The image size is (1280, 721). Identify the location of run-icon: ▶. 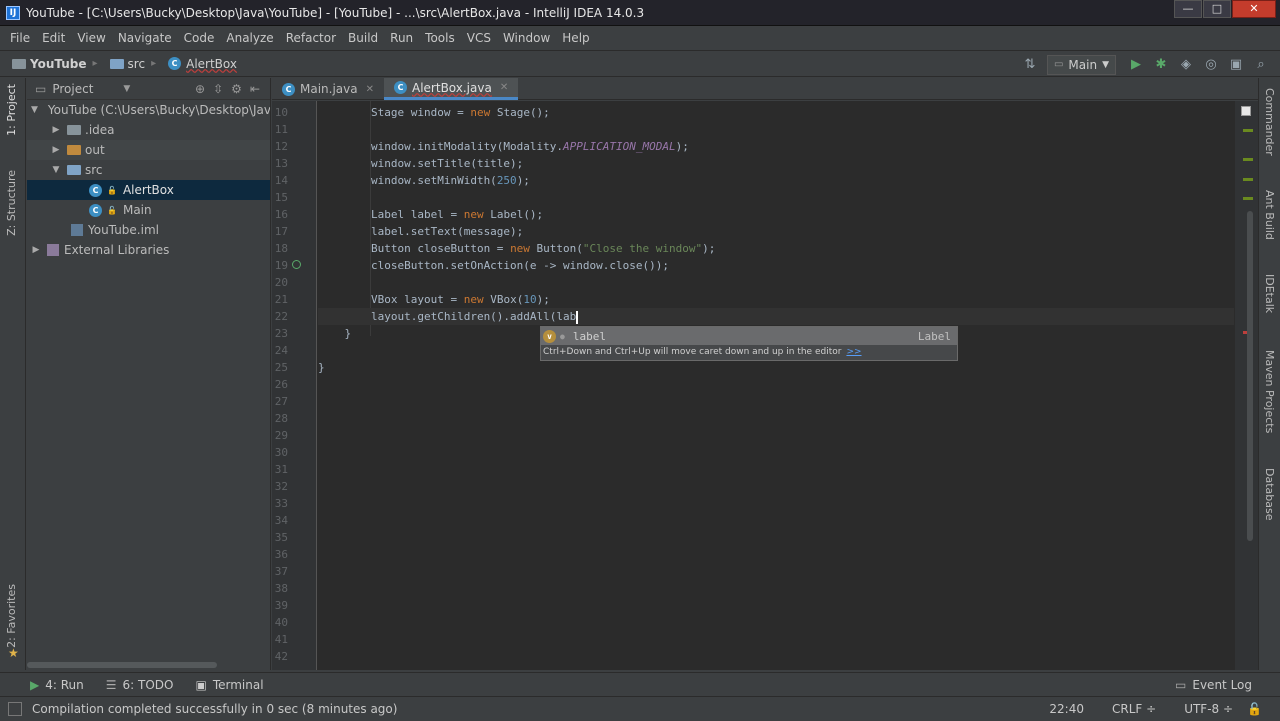
(1136, 65).